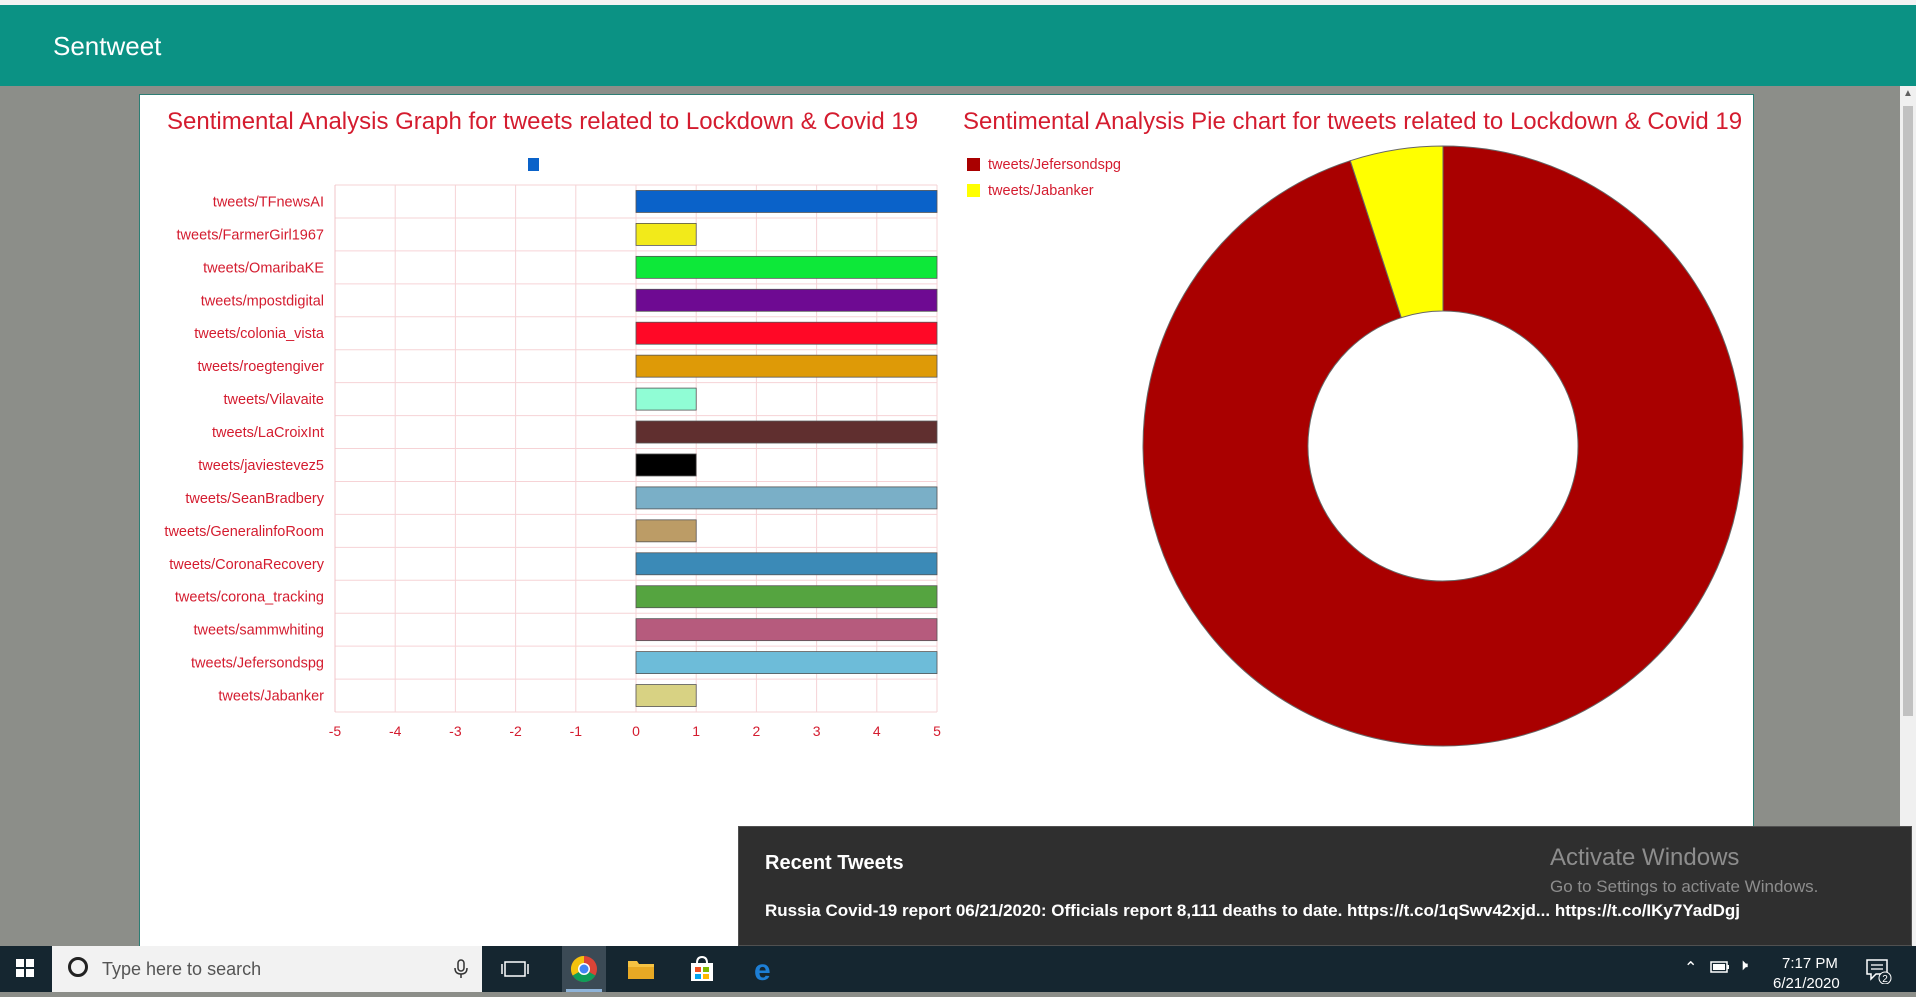 The height and width of the screenshot is (997, 1916). Describe the element at coordinates (254, 499) in the screenshot. I see `category-label: tweets/SeanBradbery` at that location.